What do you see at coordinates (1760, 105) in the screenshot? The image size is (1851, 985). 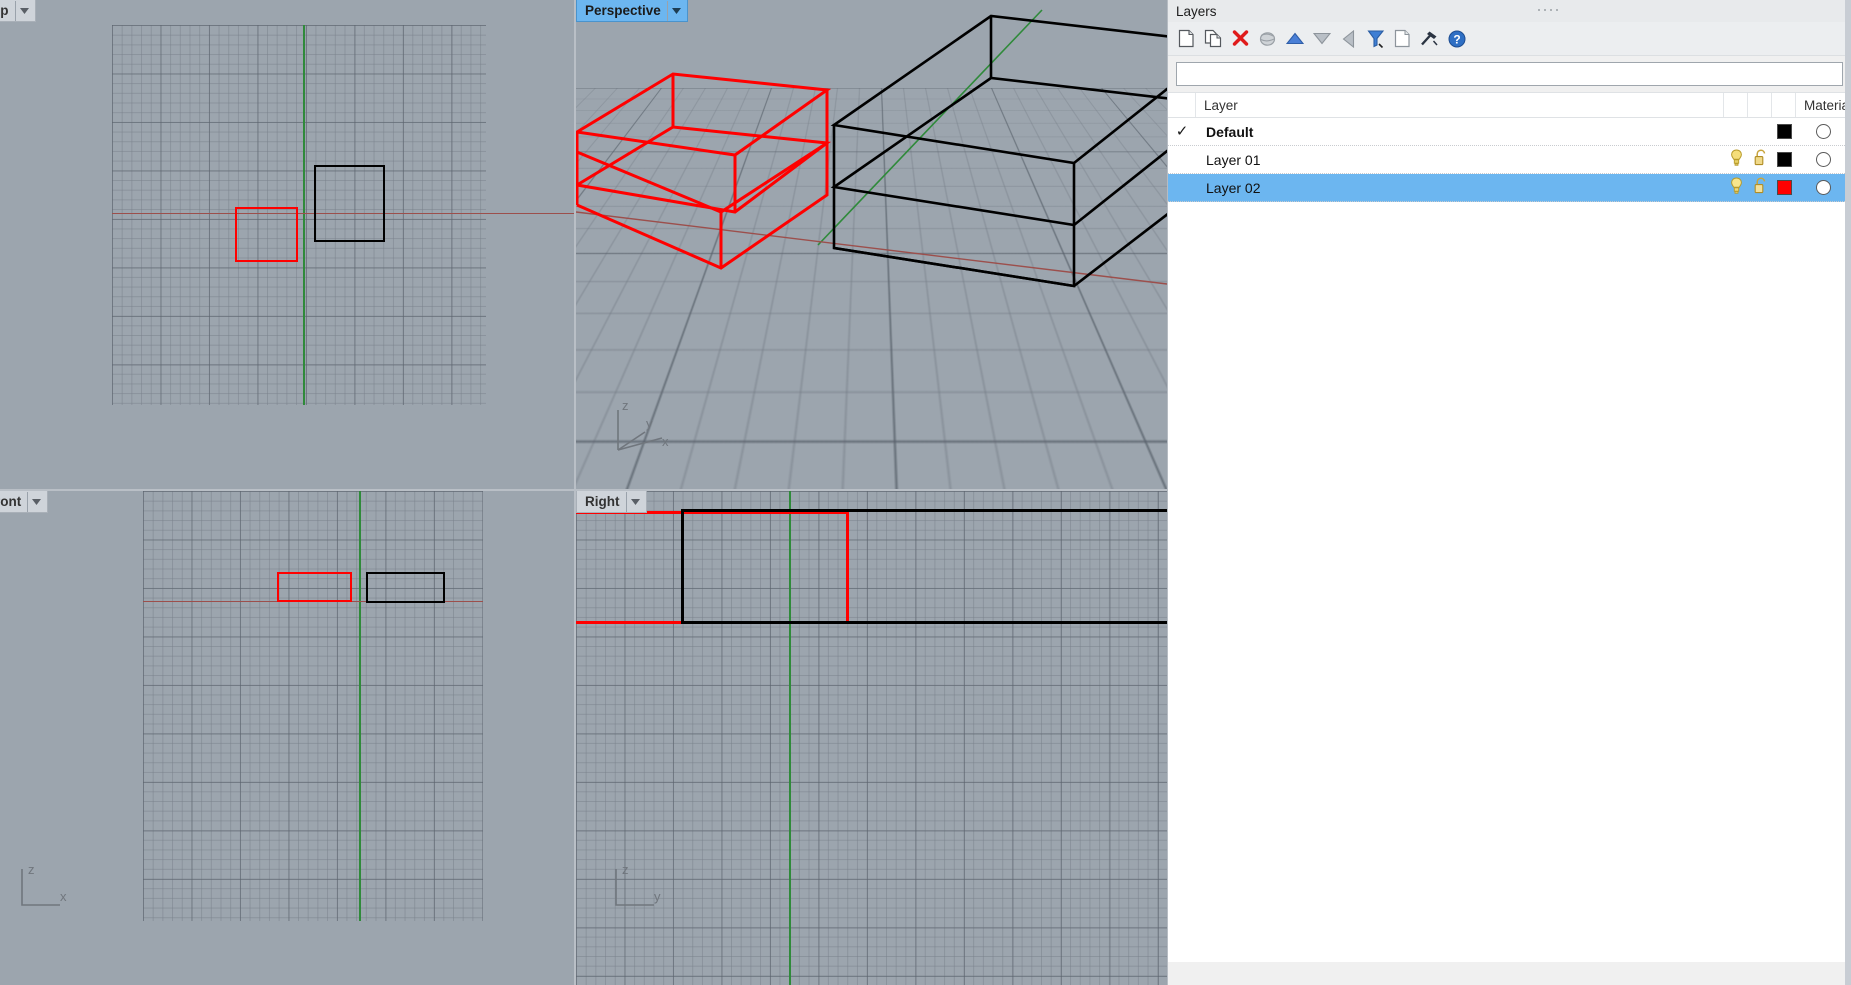 I see `column-header-lock` at bounding box center [1760, 105].